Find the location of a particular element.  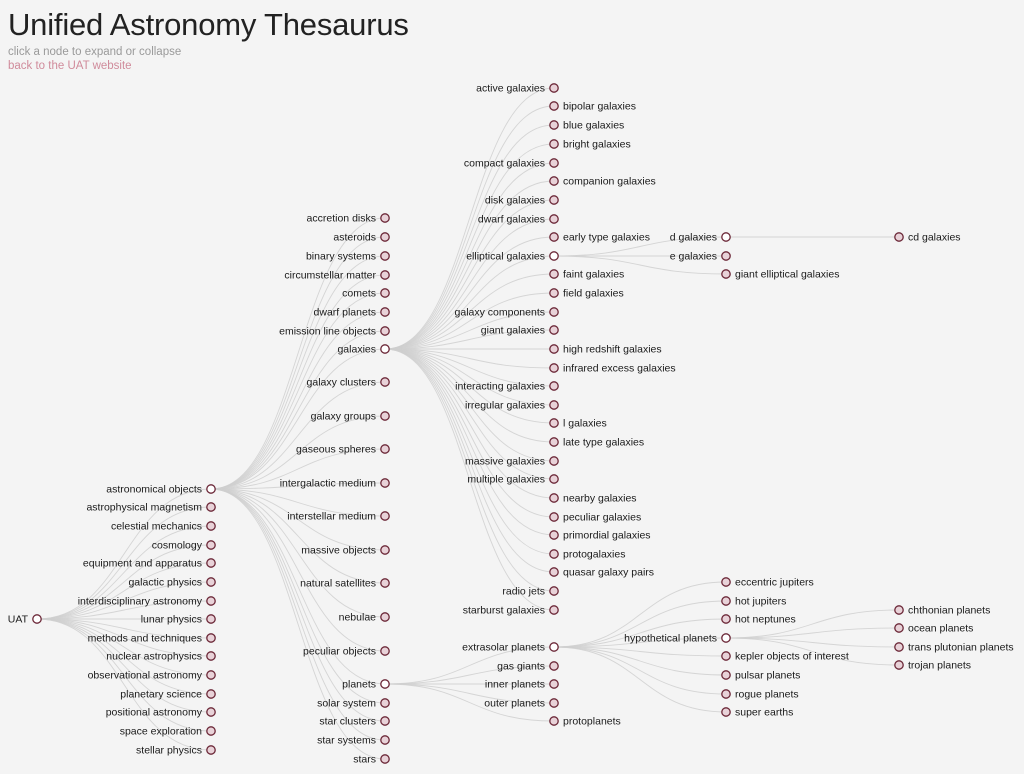

tree-node: positional astronomy is located at coordinates (161, 713).